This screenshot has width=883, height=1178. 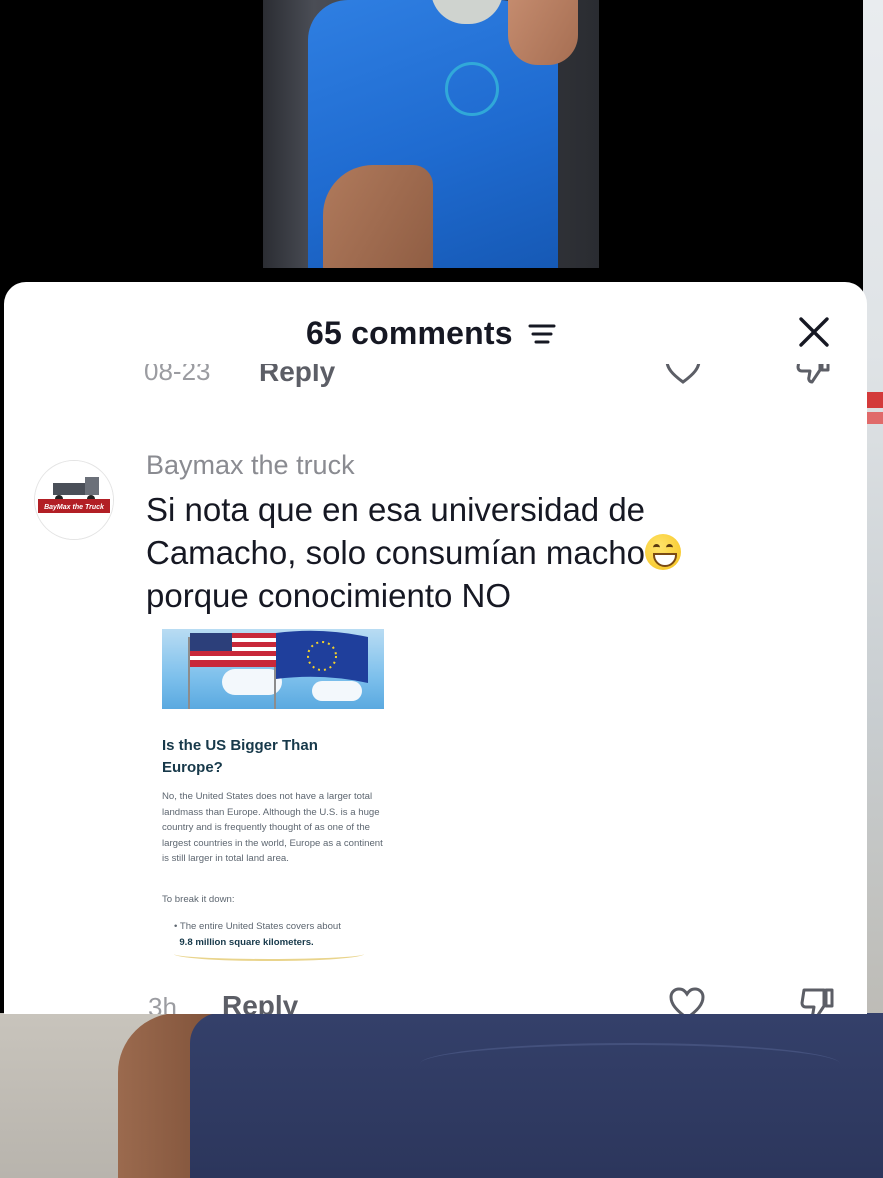 I want to click on flags-photo, so click(x=273, y=669).